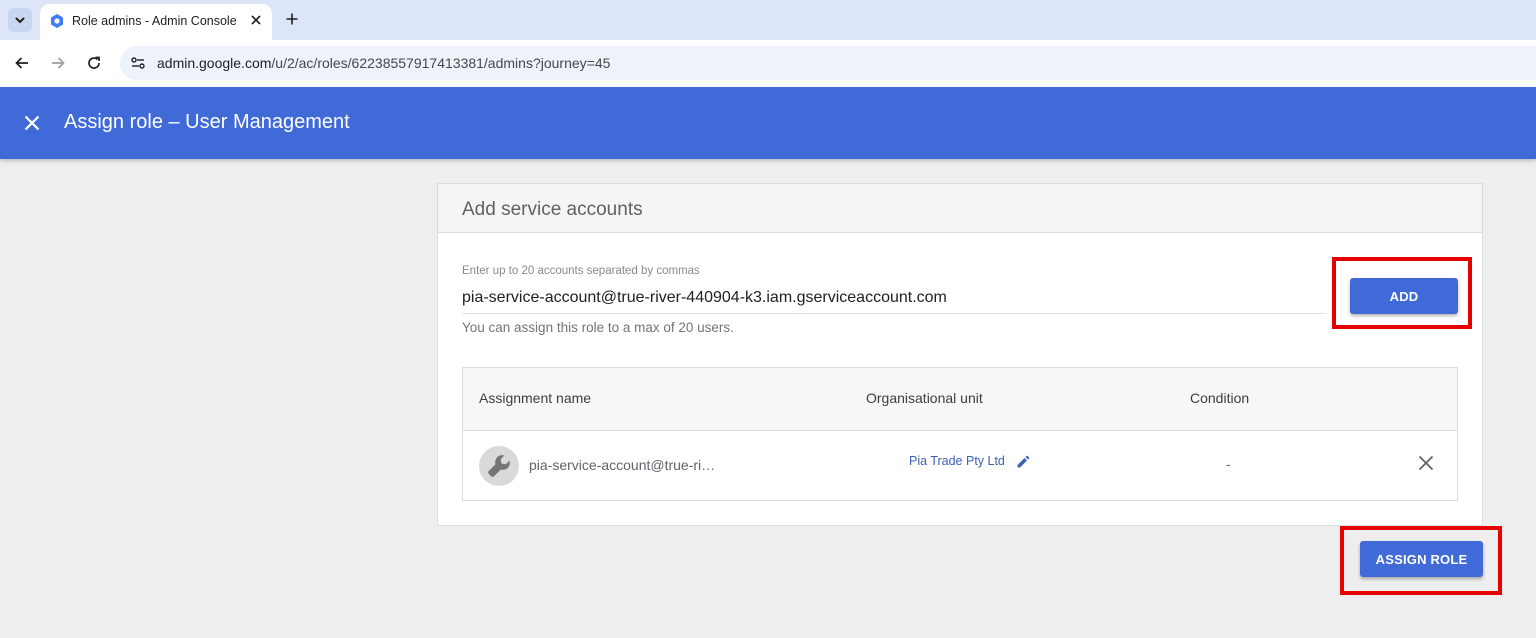 The height and width of the screenshot is (638, 1536). What do you see at coordinates (768, 20) in the screenshot?
I see `browser-tabstrip: Role admins - Admin Console` at bounding box center [768, 20].